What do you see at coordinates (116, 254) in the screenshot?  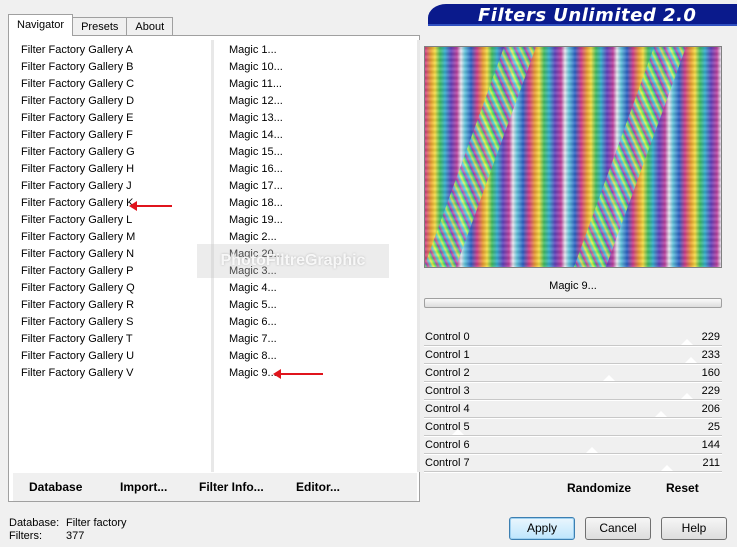 I see `category-item: Filter Factory Gallery N` at bounding box center [116, 254].